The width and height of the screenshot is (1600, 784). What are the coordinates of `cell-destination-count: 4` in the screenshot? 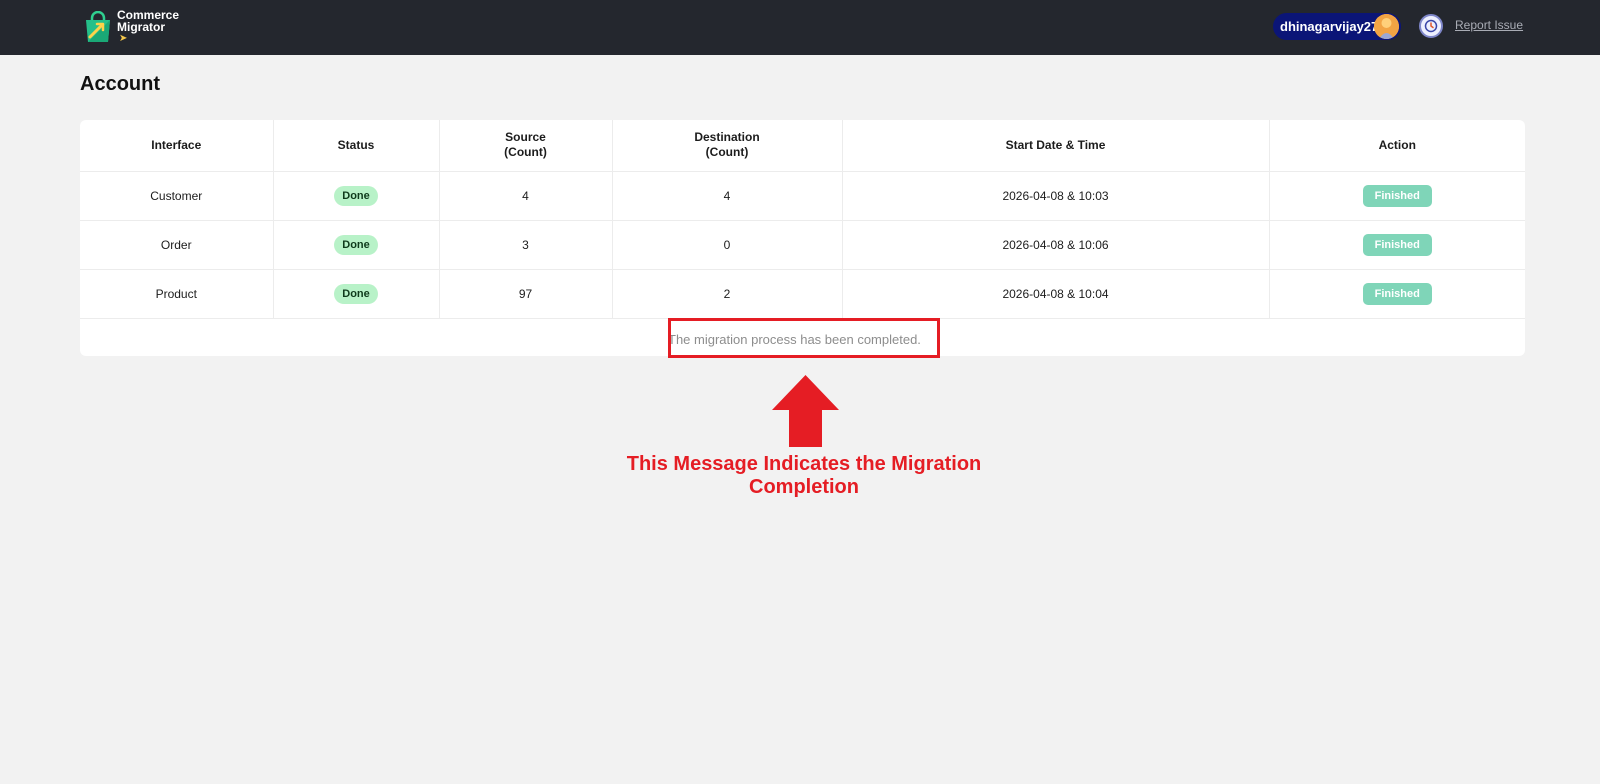 It's located at (727, 196).